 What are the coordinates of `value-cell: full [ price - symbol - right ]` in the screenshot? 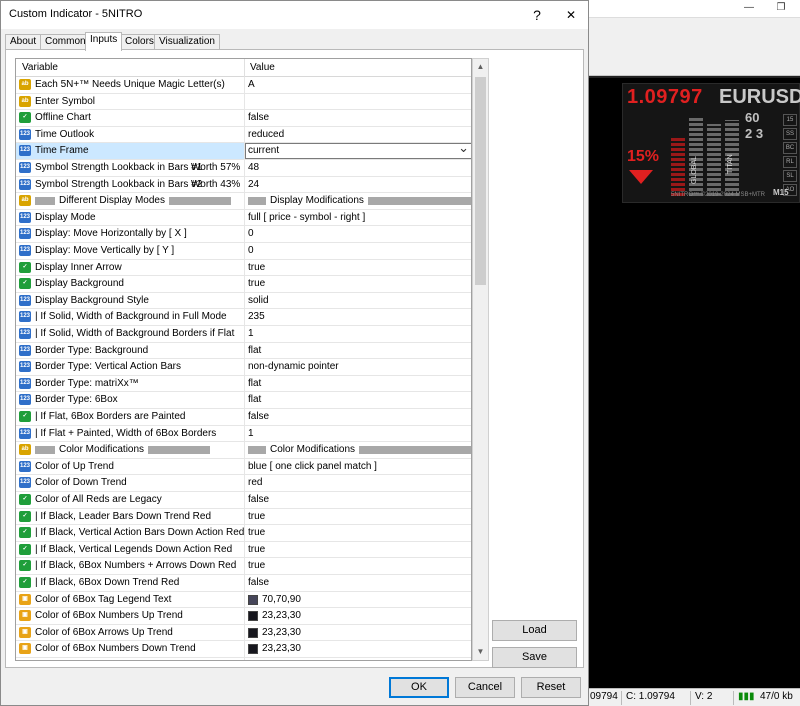 It's located at (306, 217).